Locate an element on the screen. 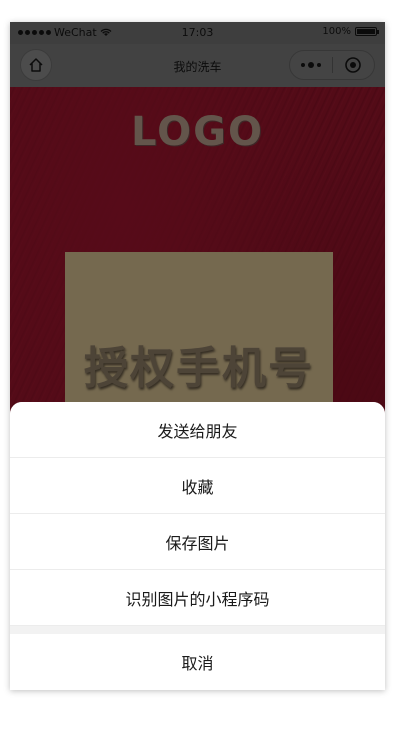 Image resolution: width=401 pixels, height=731 pixels. action-favorite: 收藏 is located at coordinates (197, 486).